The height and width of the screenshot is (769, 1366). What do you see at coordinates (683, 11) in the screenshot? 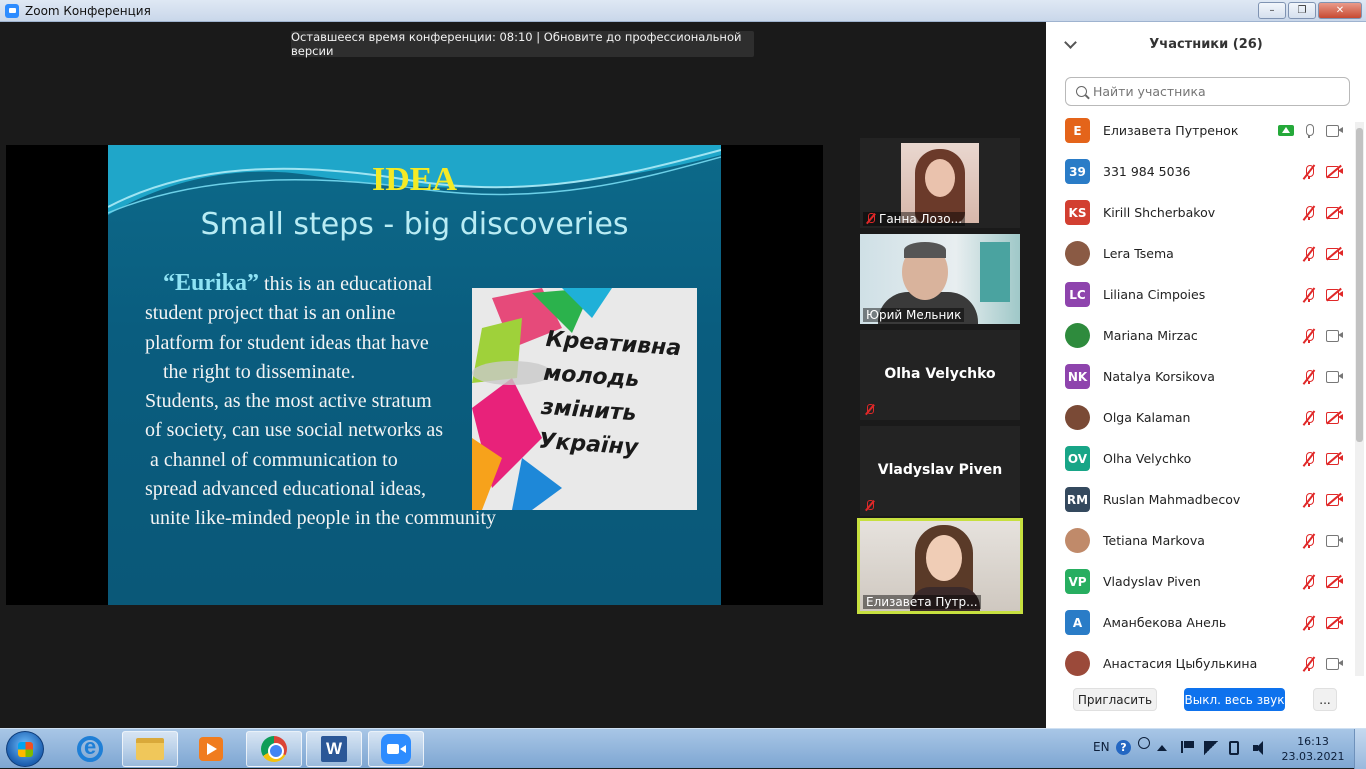
I see `window-titlebar: Zoom Конференция – ❐ ✕` at bounding box center [683, 11].